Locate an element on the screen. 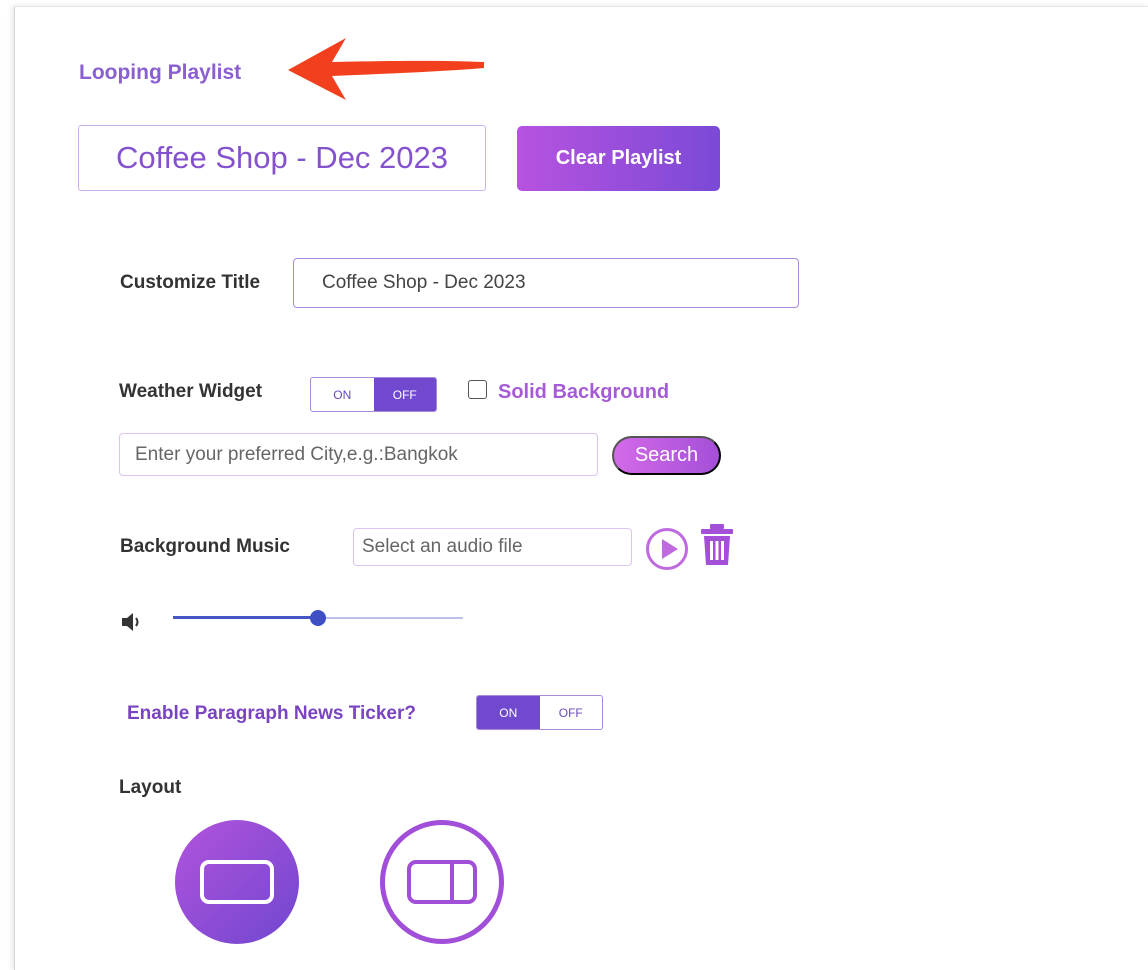  weather-widget-label: Weather Widget is located at coordinates (191, 391).